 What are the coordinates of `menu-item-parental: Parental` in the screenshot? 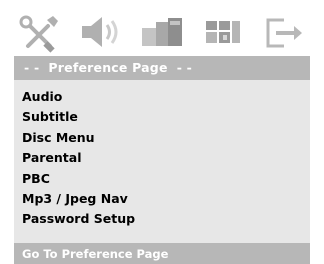 It's located at (52, 157).